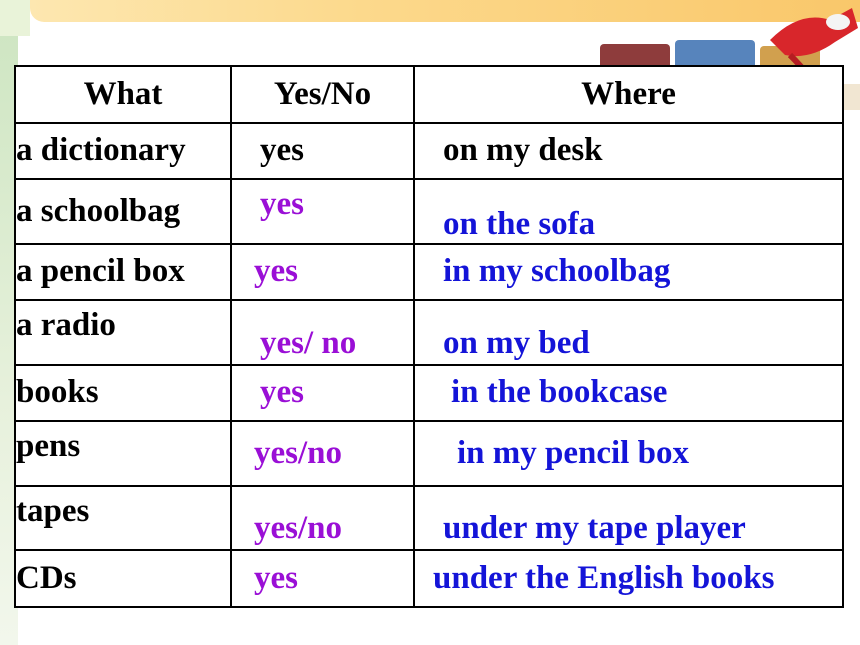  What do you see at coordinates (628, 517) in the screenshot?
I see `location-cell: under my tape player` at bounding box center [628, 517].